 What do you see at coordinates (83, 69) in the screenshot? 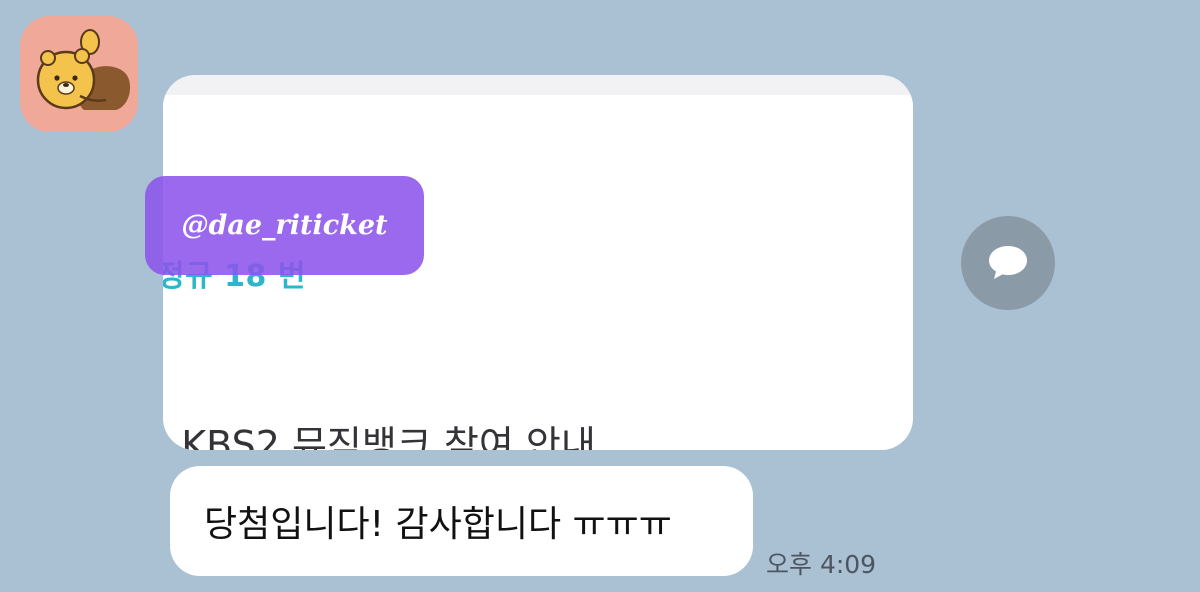
I see `lion-character-avatar-icon` at bounding box center [83, 69].